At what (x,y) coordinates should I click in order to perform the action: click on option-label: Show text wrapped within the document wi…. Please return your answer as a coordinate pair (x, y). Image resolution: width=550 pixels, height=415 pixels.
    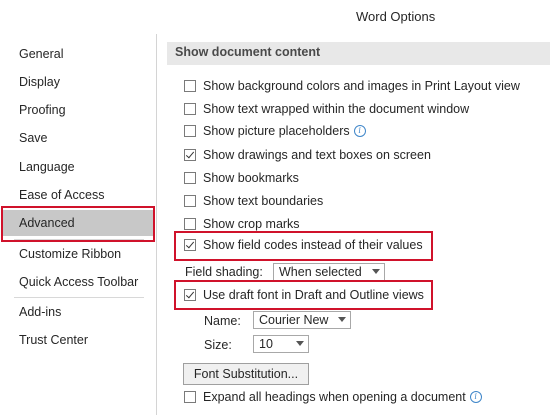
    Looking at the image, I should click on (336, 109).